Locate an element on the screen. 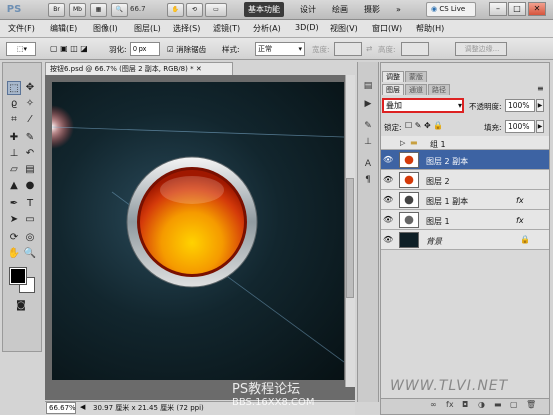 The image size is (553, 415). delete-layer-icon: 🗑 is located at coordinates (531, 404).